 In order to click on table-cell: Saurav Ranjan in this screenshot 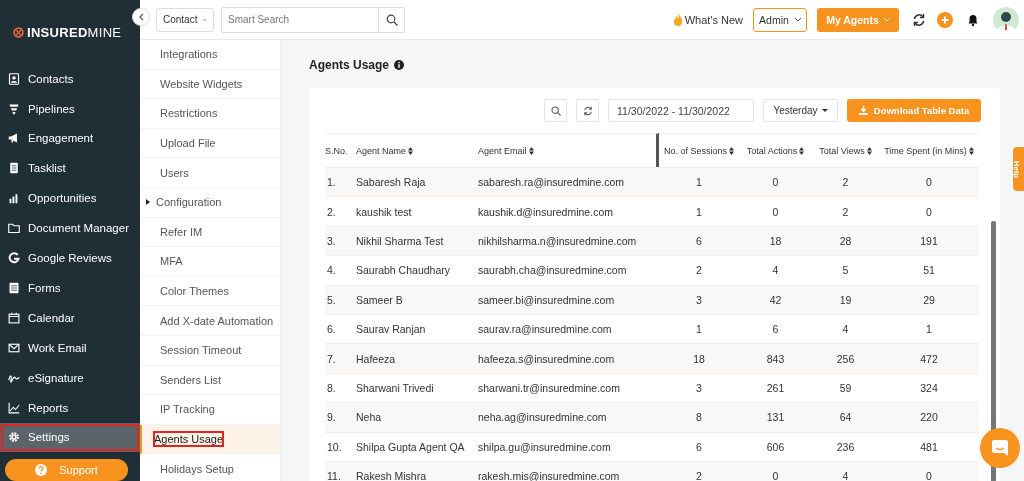, I will do `click(391, 329)`.